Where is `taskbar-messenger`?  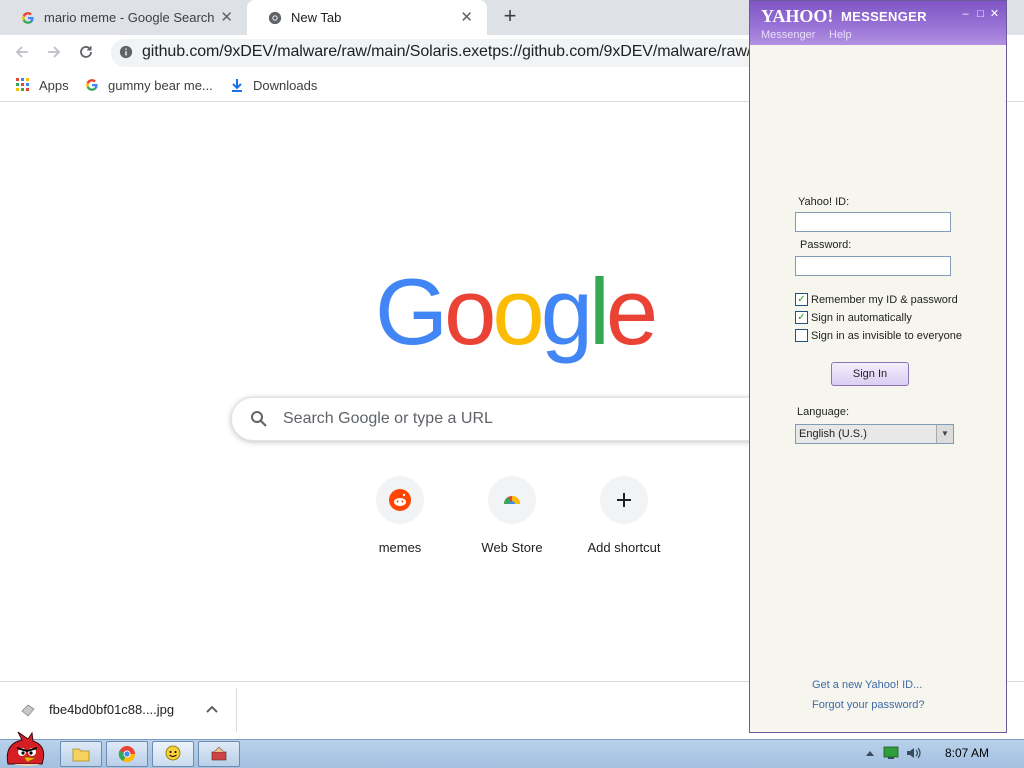
taskbar-messenger is located at coordinates (173, 754).